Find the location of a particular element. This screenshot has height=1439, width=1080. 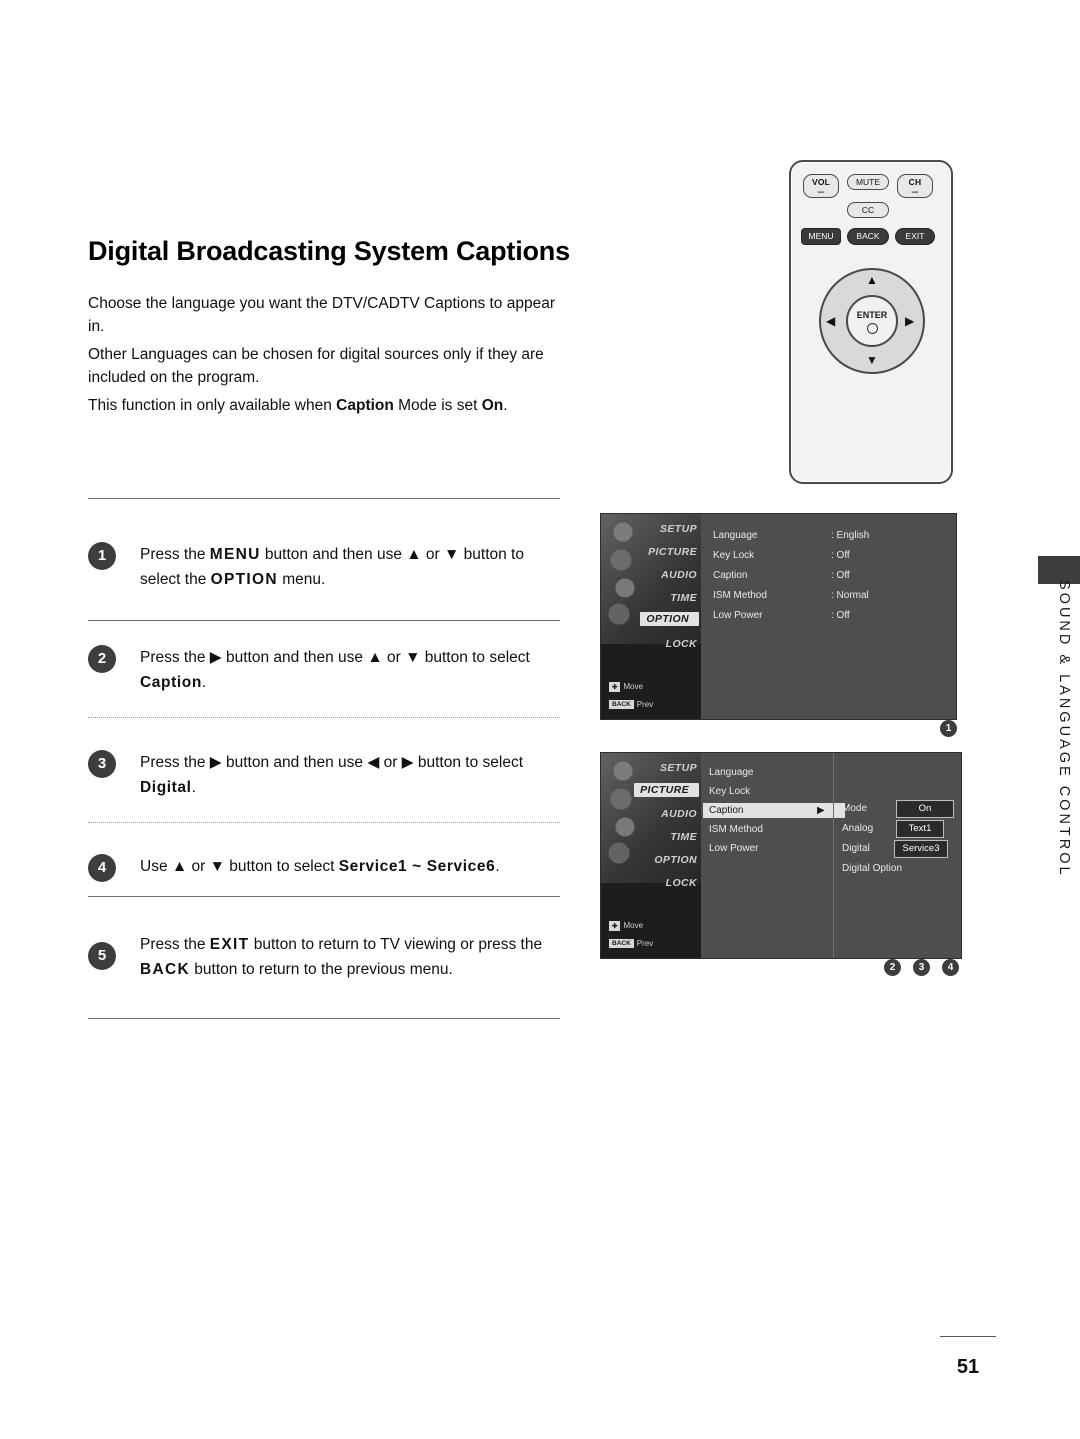

step-4-service-range: Service1 ~ Service6 is located at coordinates (417, 866).